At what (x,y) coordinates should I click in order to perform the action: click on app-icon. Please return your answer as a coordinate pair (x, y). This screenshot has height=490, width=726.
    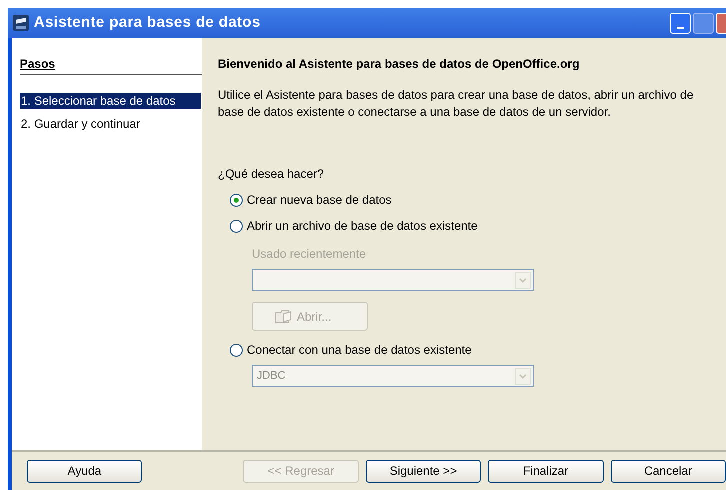
    Looking at the image, I should click on (21, 23).